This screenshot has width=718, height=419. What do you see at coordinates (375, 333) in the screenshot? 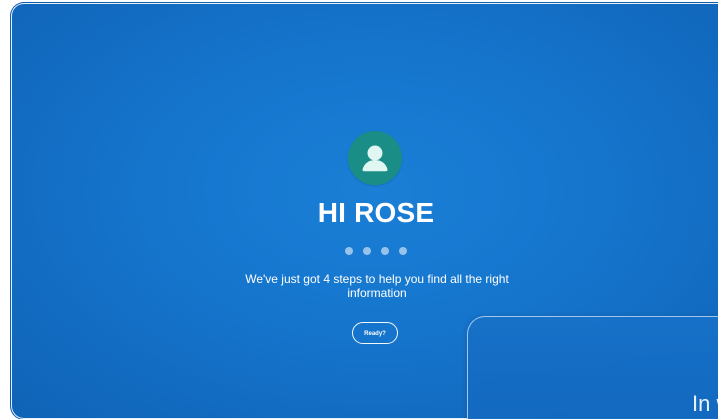
I see `ready-button: Ready?` at bounding box center [375, 333].